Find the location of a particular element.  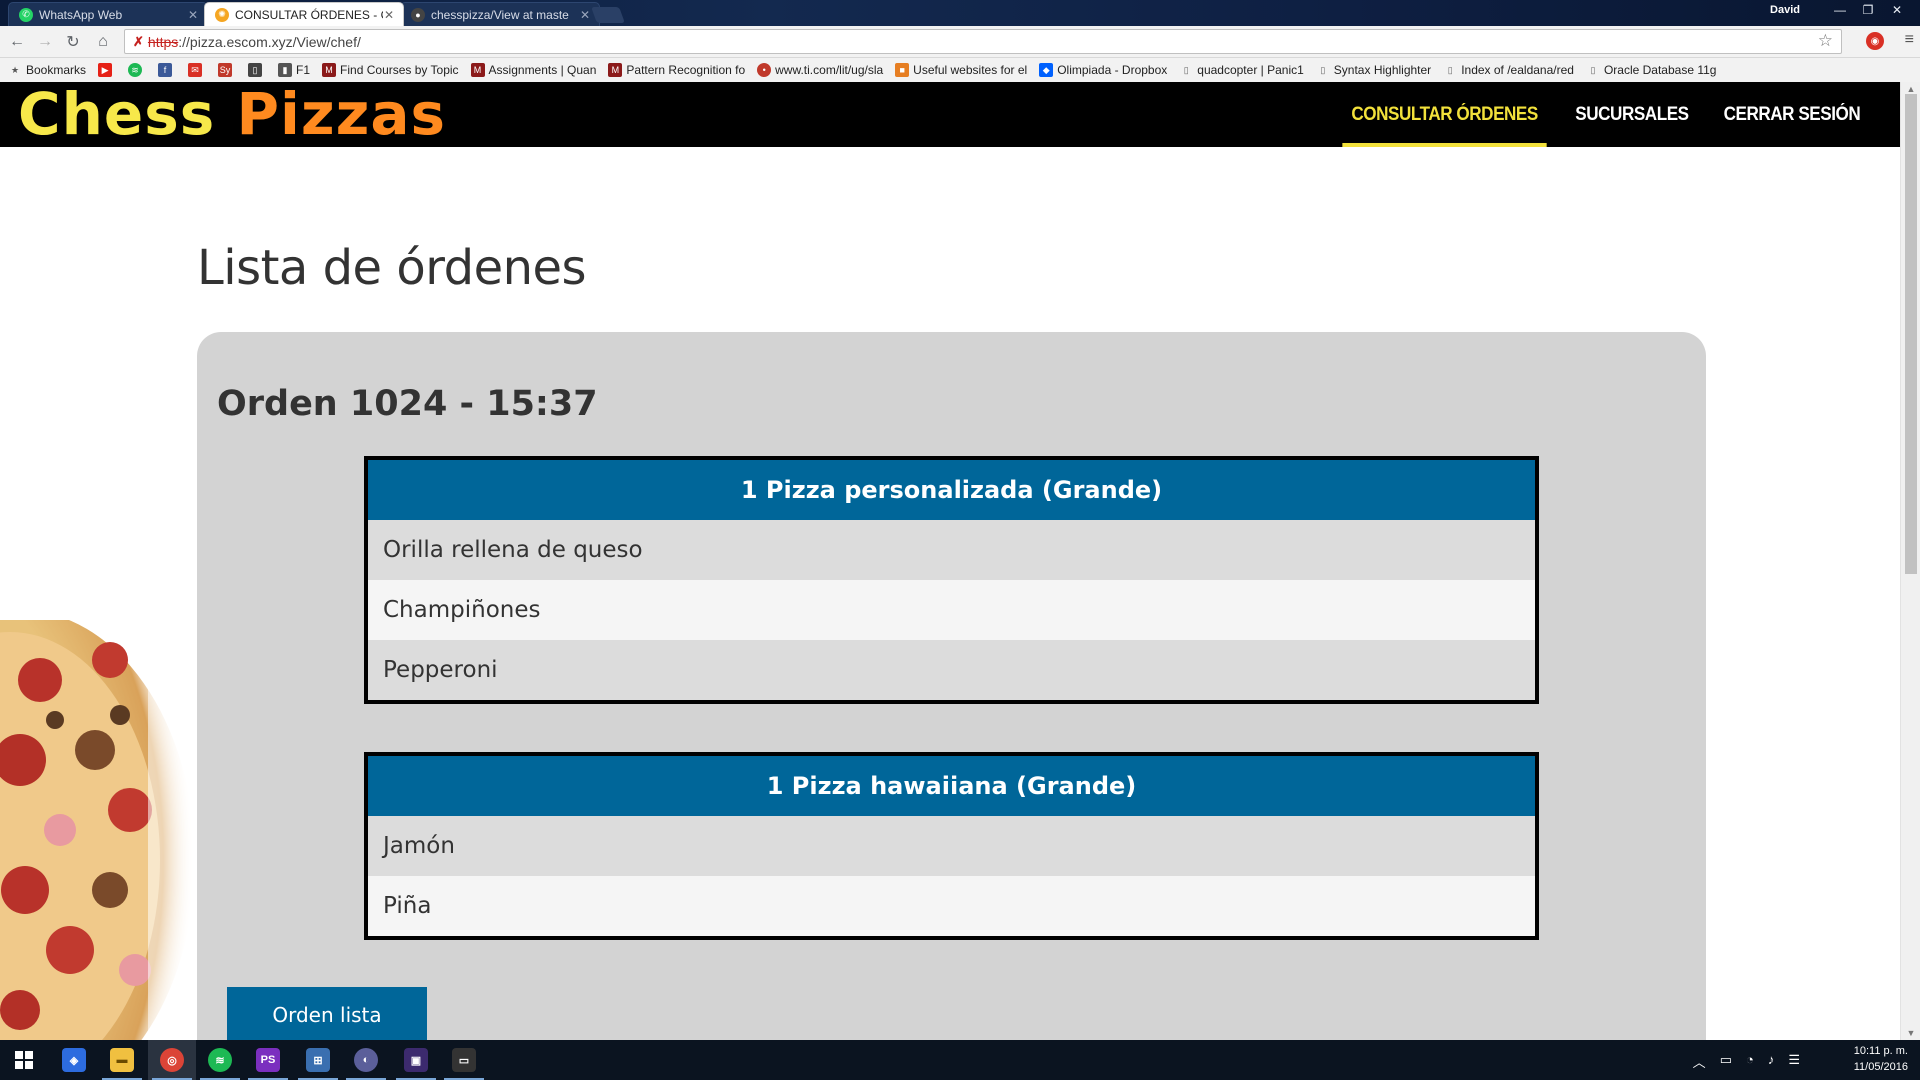

spotify-icon: ≋ is located at coordinates (135, 70).